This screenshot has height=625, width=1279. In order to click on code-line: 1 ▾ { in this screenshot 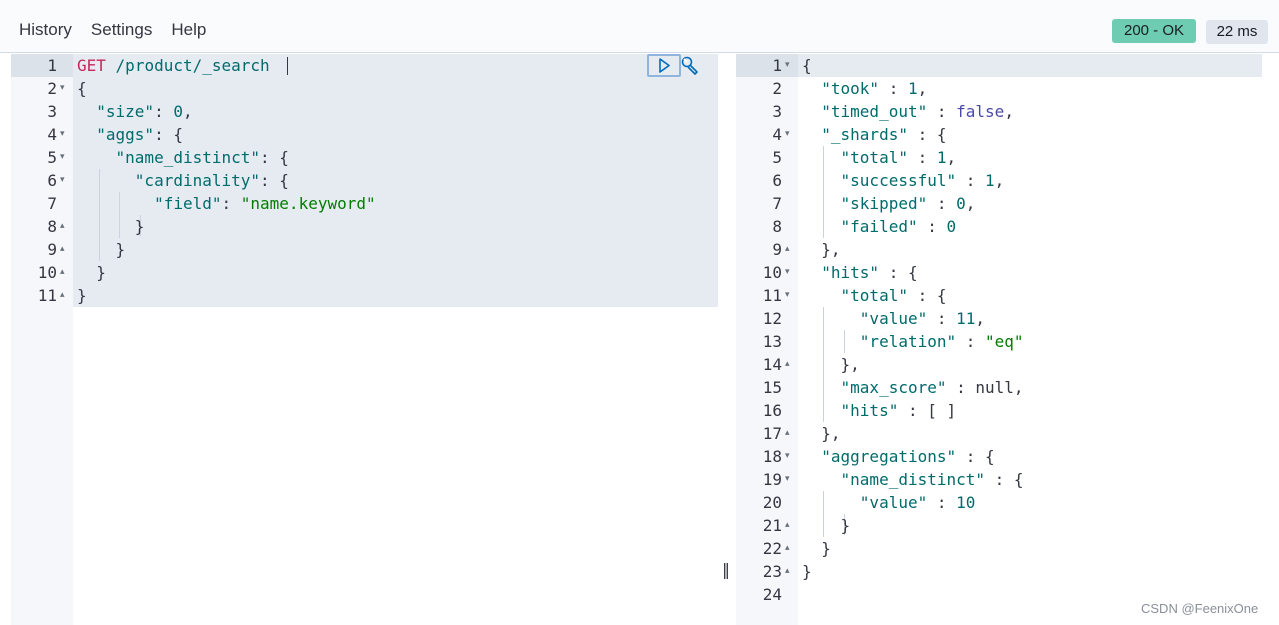, I will do `click(999, 65)`.